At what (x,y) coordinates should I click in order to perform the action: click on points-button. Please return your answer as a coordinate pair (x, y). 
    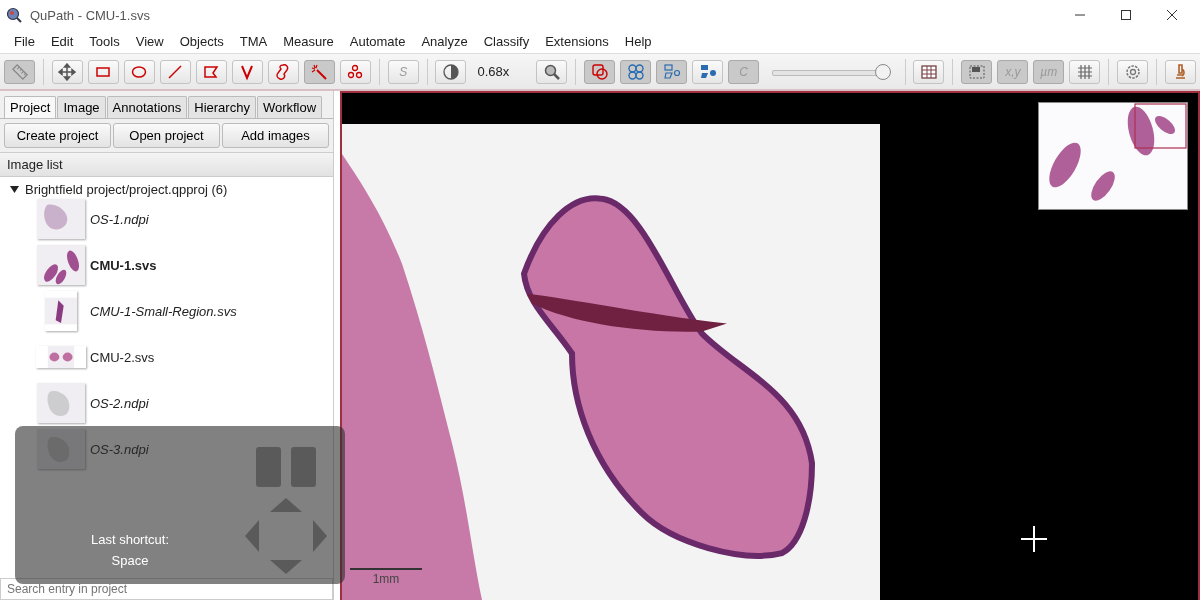
    Looking at the image, I should click on (355, 71).